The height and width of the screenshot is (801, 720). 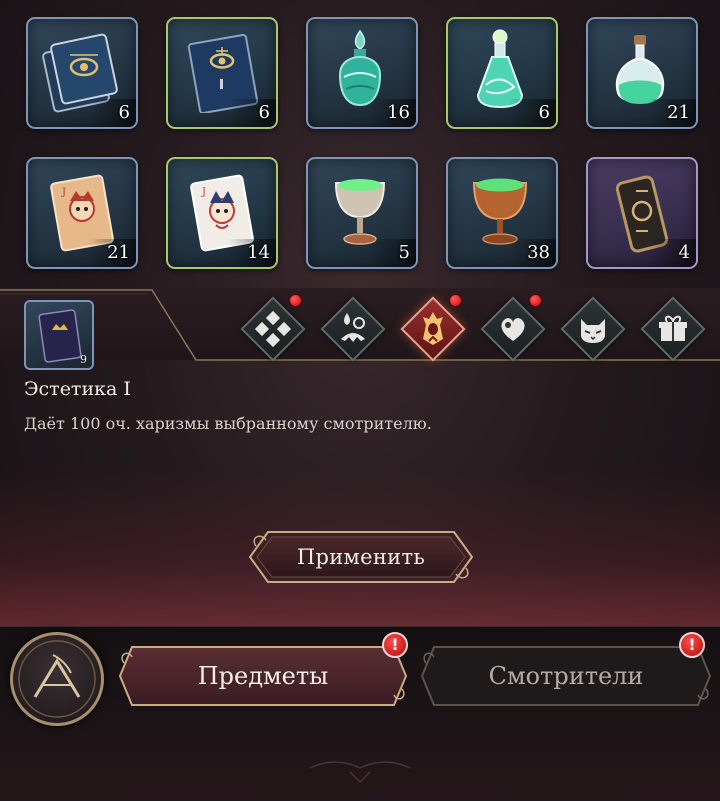 I want to click on item-slot-green-swirl-potion: 6, so click(x=502, y=73).